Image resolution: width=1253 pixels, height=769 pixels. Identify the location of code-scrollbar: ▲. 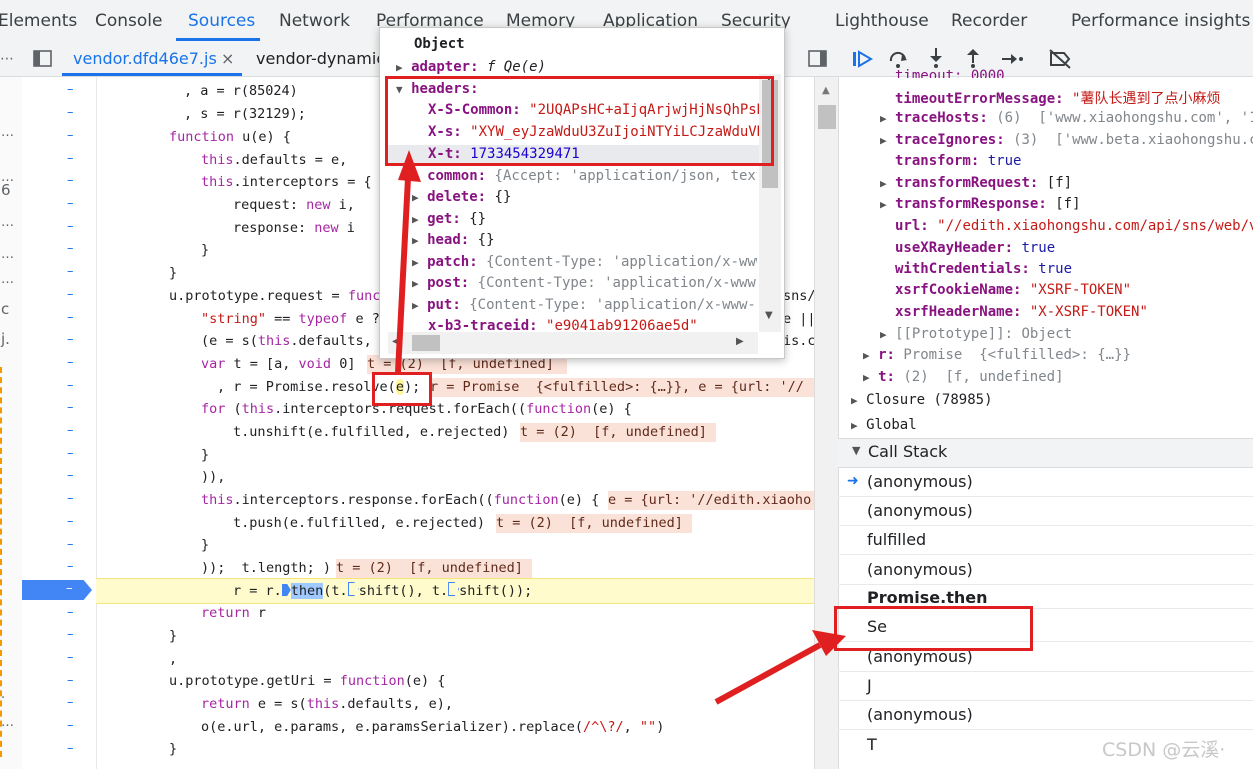
(826, 423).